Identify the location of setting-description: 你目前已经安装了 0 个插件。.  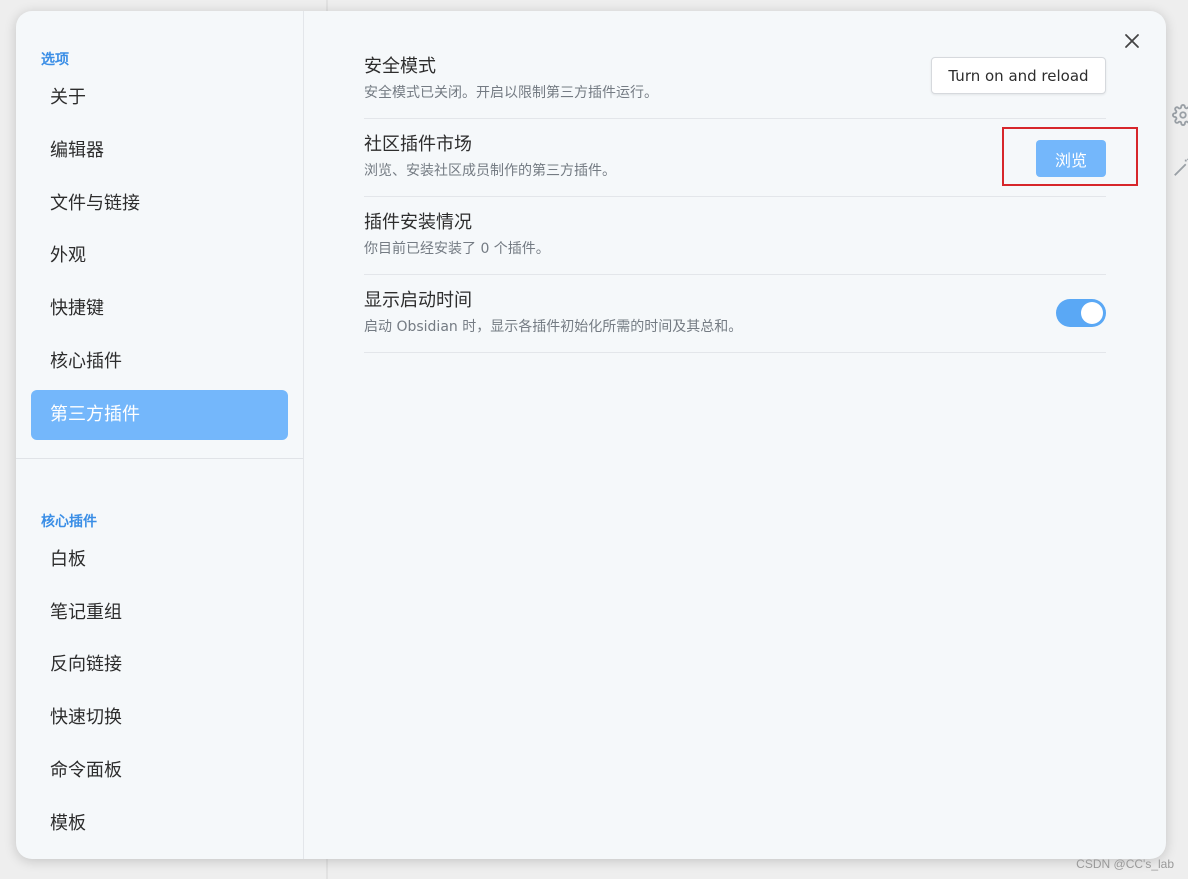
(457, 249).